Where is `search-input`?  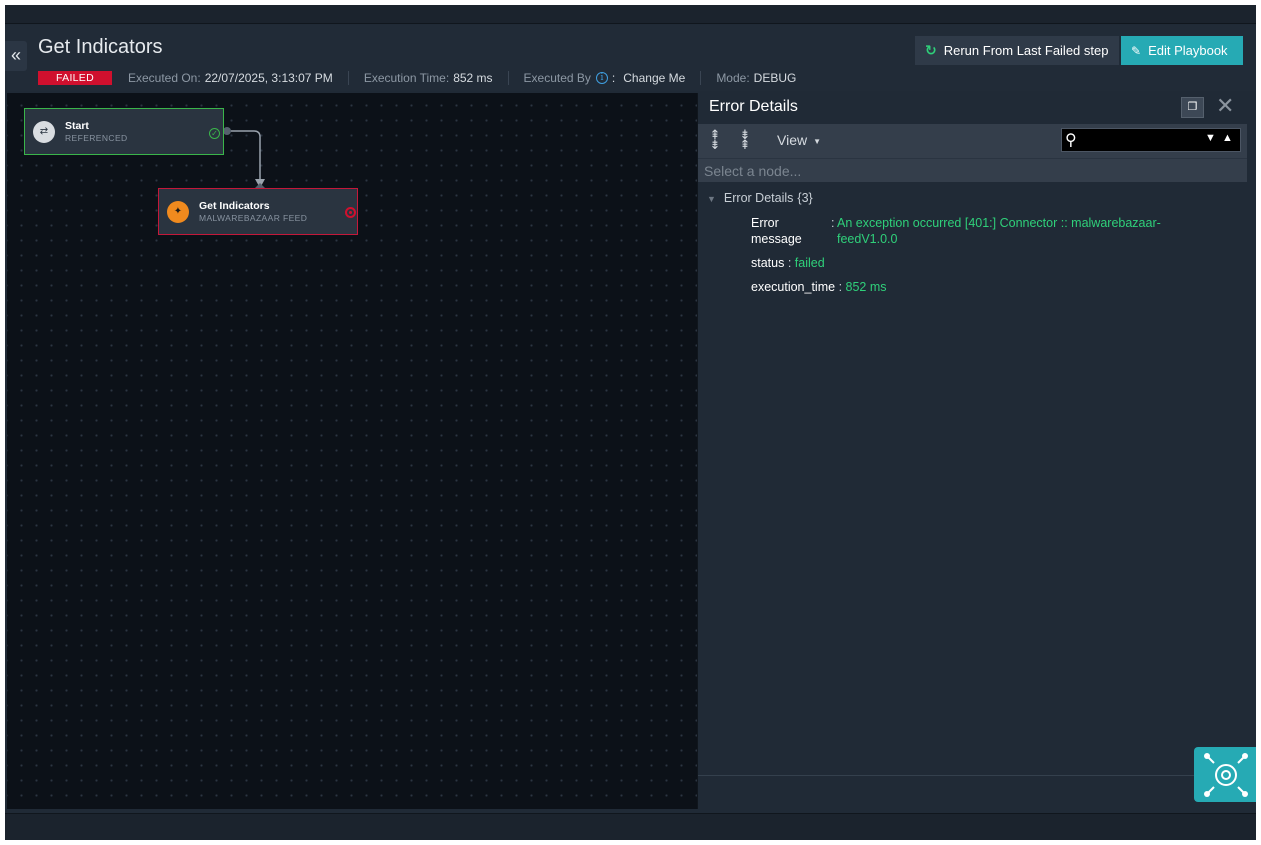 search-input is located at coordinates (1144, 140).